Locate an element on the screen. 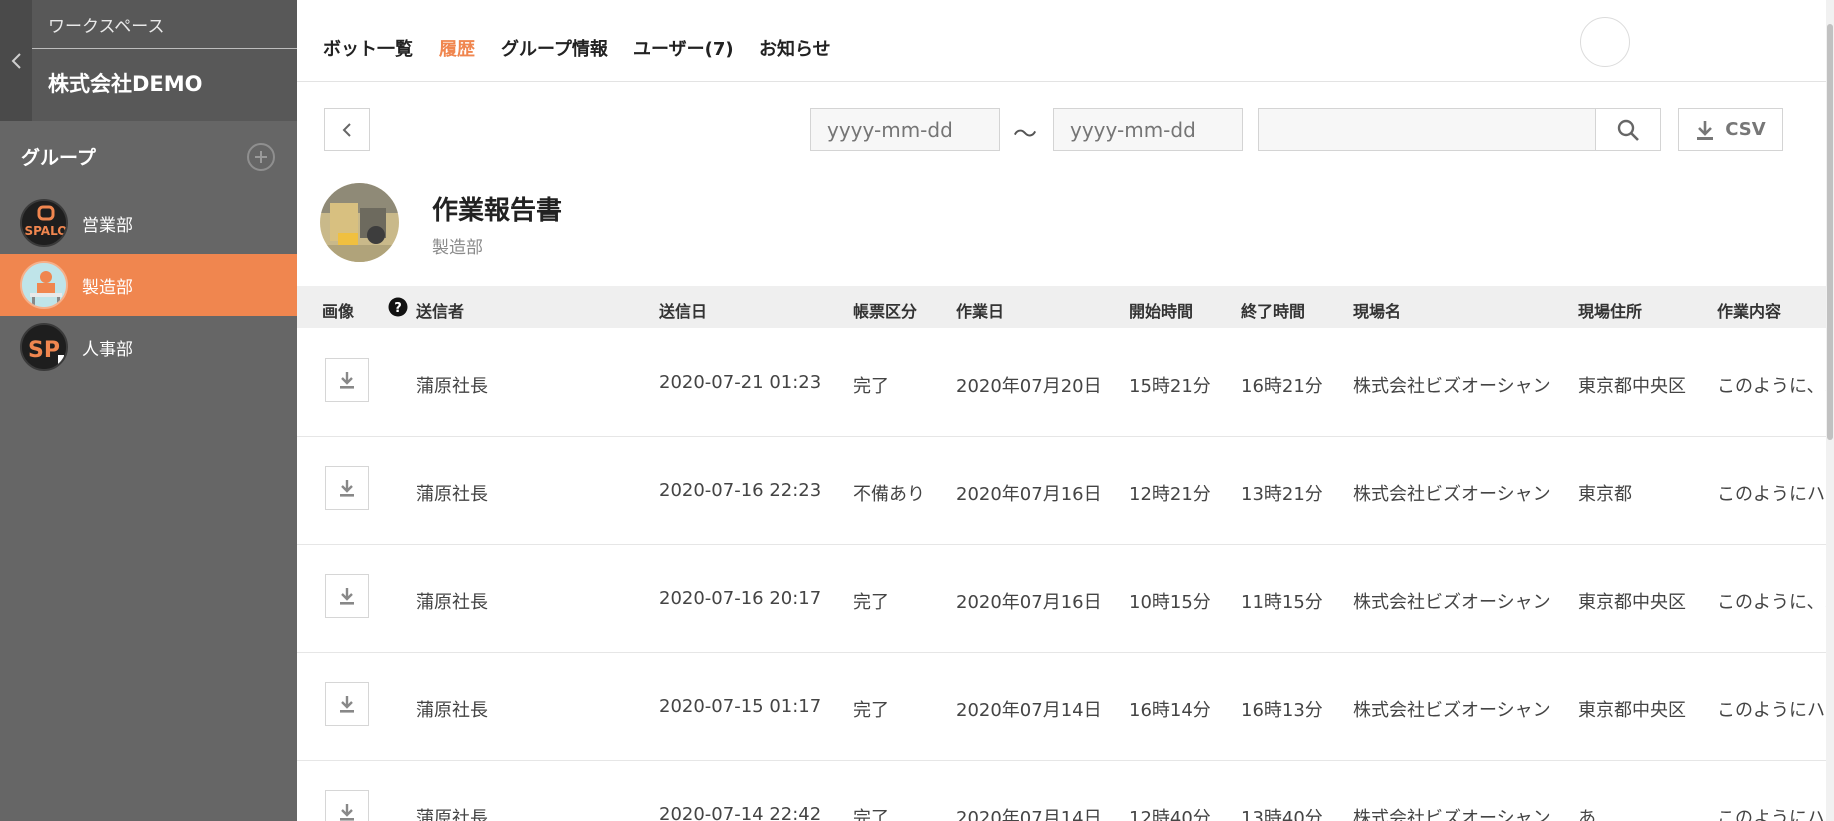 The height and width of the screenshot is (821, 1834). svg-text: SP is located at coordinates (44, 350).